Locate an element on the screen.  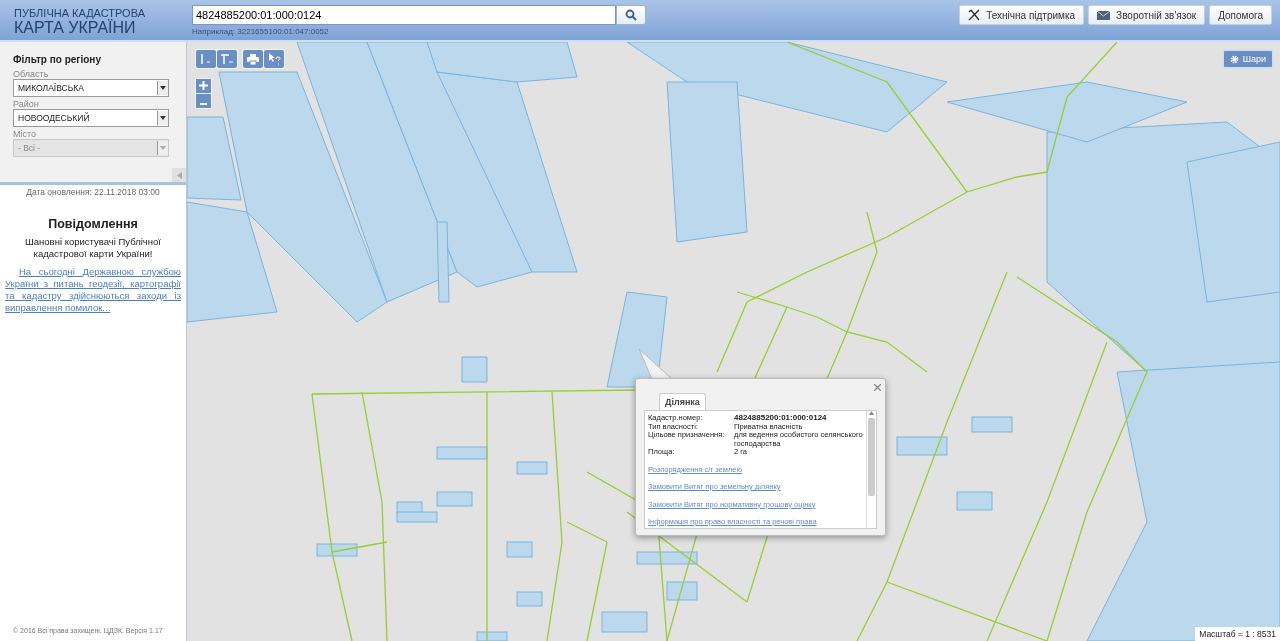
filter-title: Фільтр по регіону is located at coordinates (57, 59).